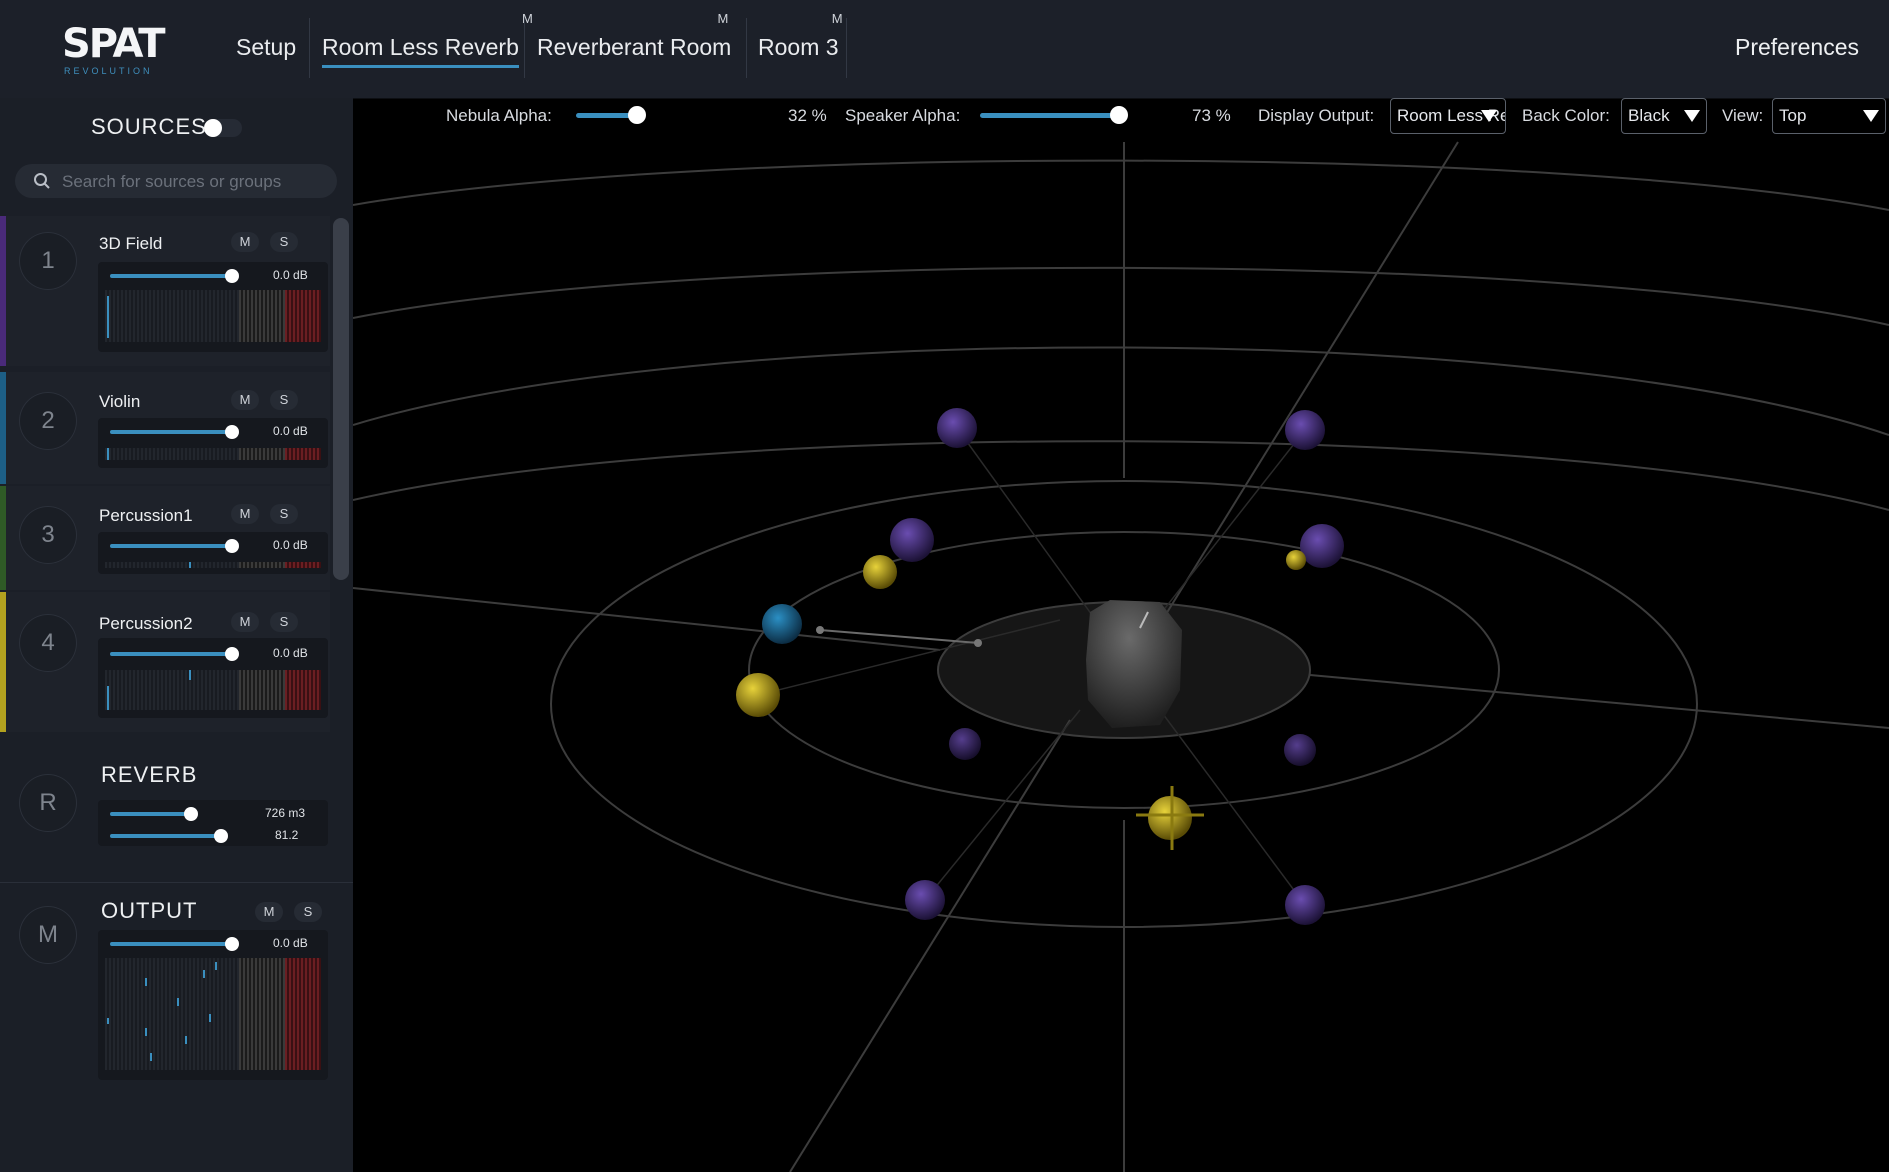 The height and width of the screenshot is (1172, 1889). I want to click on search-box, so click(176, 181).